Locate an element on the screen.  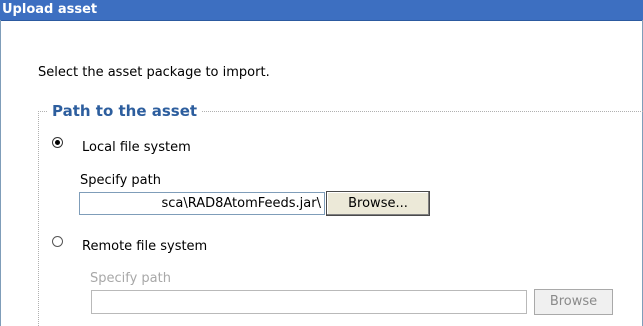
path-group-title: Path to the asset is located at coordinates (125, 111).